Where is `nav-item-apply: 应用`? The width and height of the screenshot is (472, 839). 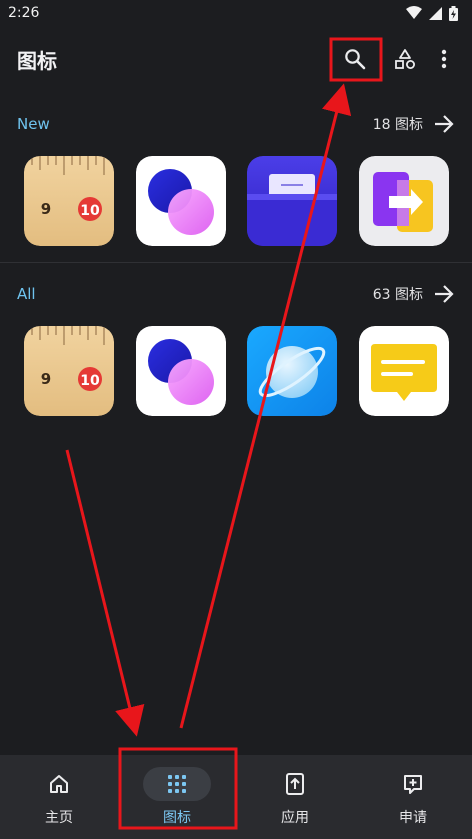 nav-item-apply: 应用 is located at coordinates (295, 797).